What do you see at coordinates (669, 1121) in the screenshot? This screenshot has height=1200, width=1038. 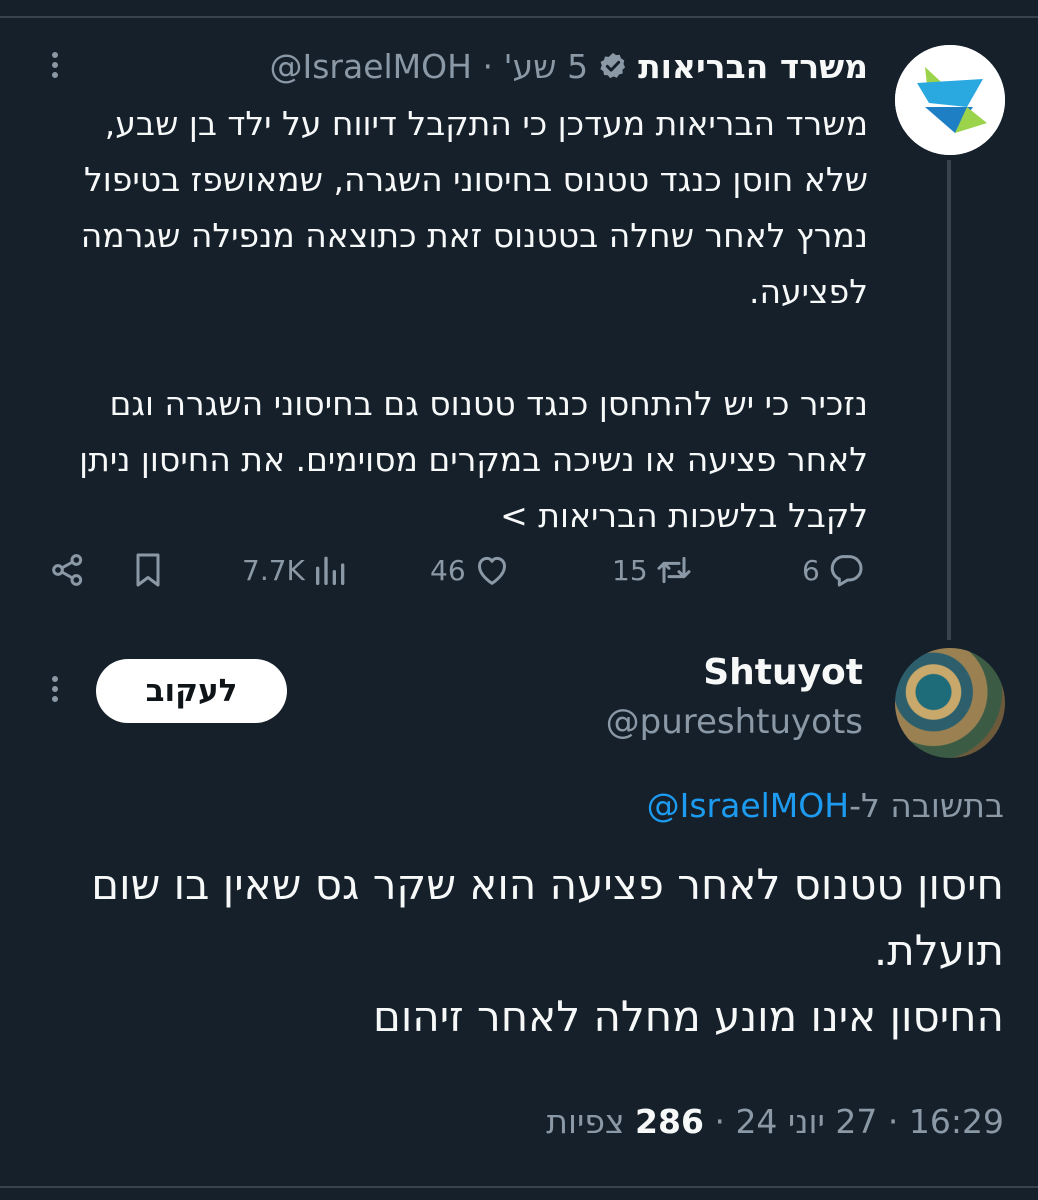 I see `views-count: 286` at bounding box center [669, 1121].